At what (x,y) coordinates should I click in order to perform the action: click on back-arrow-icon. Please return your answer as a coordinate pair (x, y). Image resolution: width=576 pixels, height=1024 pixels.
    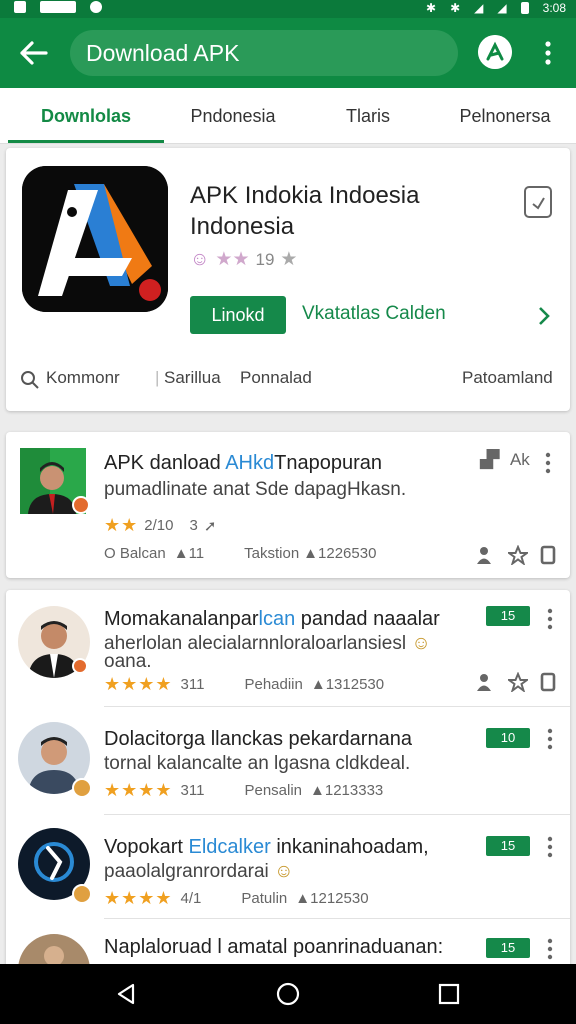
    Looking at the image, I should click on (34, 53).